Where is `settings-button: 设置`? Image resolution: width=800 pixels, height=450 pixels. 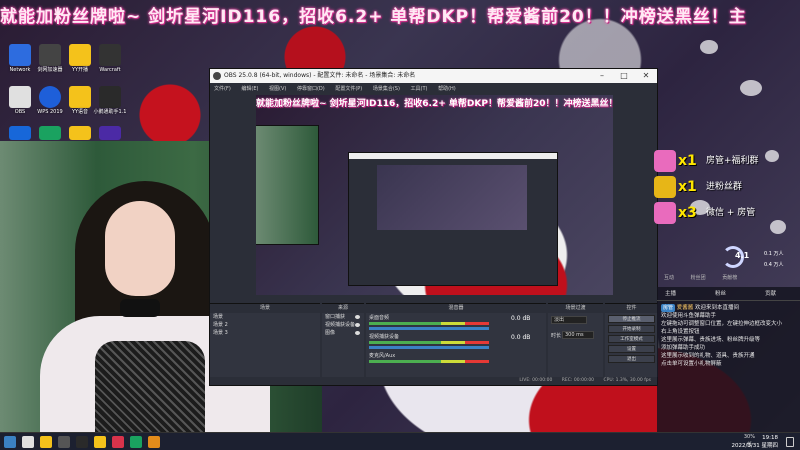
settings-button: 设置 is located at coordinates (631, 349).